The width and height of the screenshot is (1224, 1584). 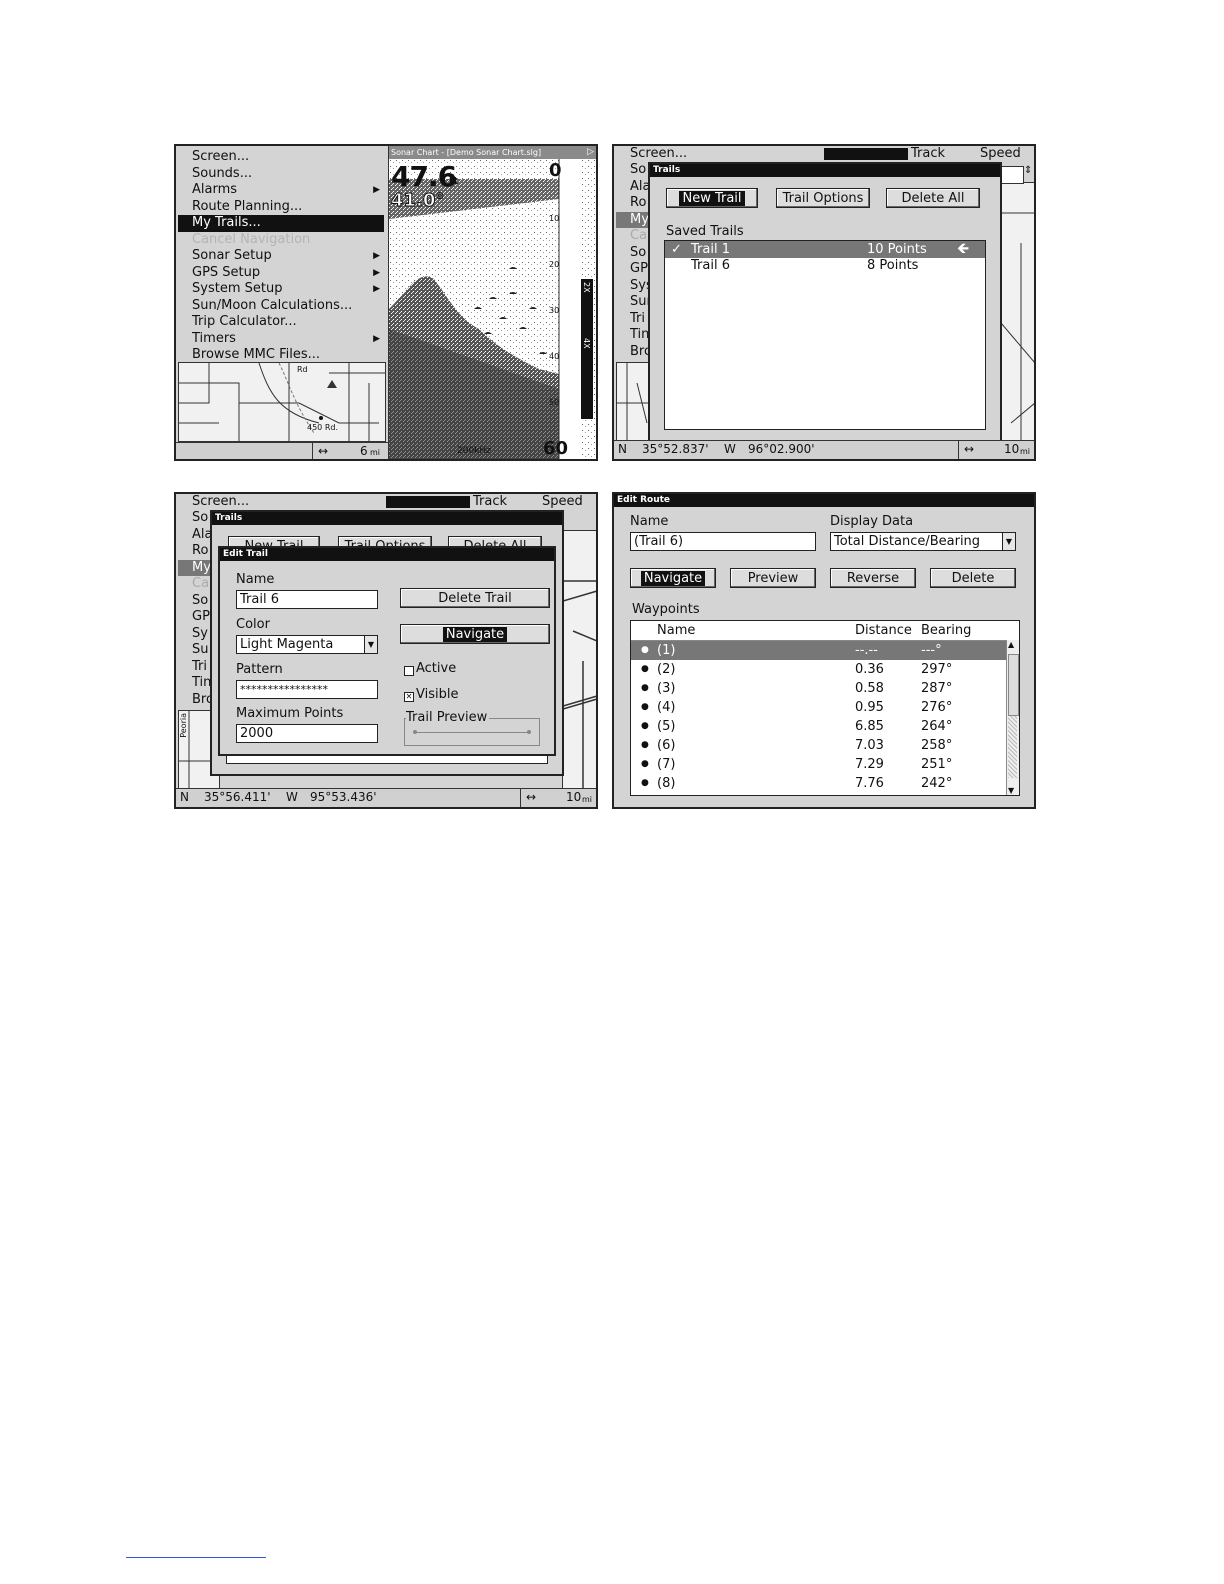 What do you see at coordinates (307, 599) in the screenshot?
I see `name-field: Trail 6` at bounding box center [307, 599].